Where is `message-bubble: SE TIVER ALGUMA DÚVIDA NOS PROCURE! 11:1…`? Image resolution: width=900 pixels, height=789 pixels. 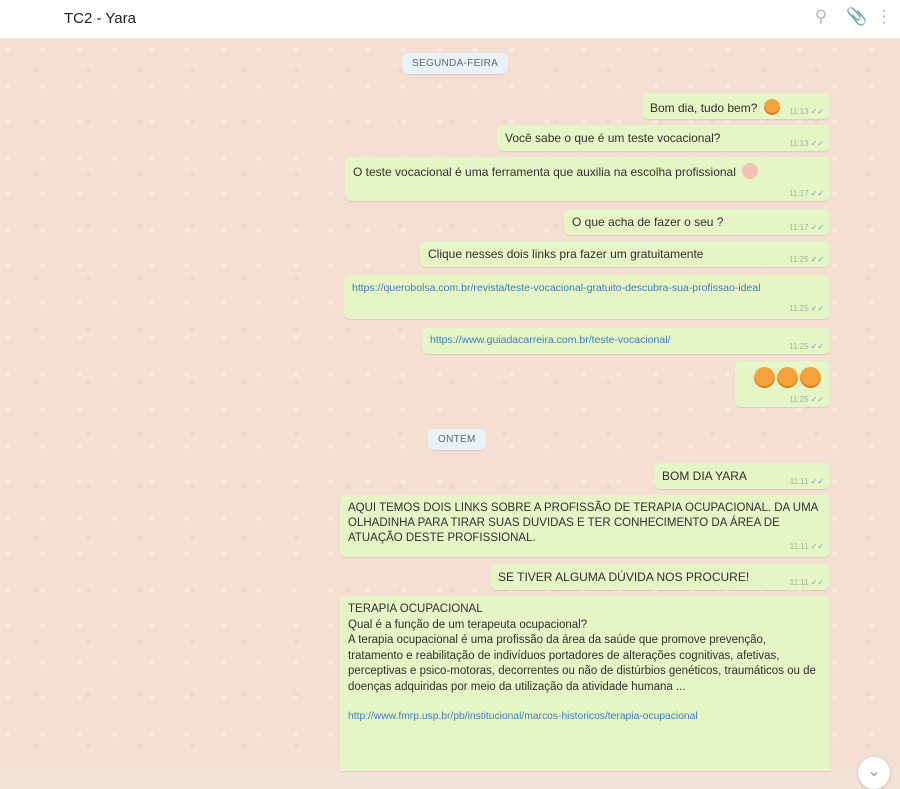 message-bubble: SE TIVER ALGUMA DÚVIDA NOS PROCURE! 11:1… is located at coordinates (660, 577).